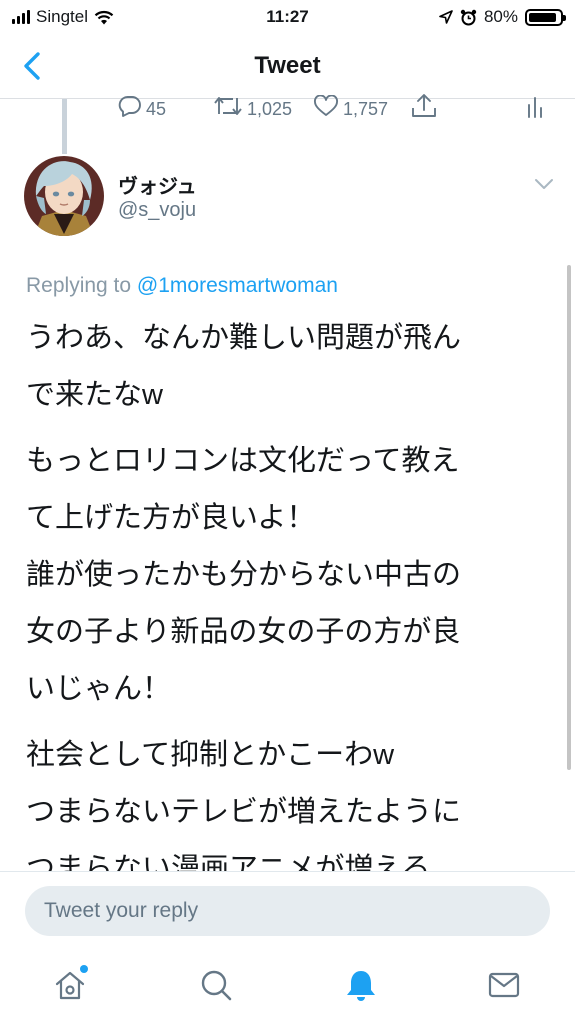 The image size is (575, 1024). I want to click on notifications-bell-icon, so click(361, 985).